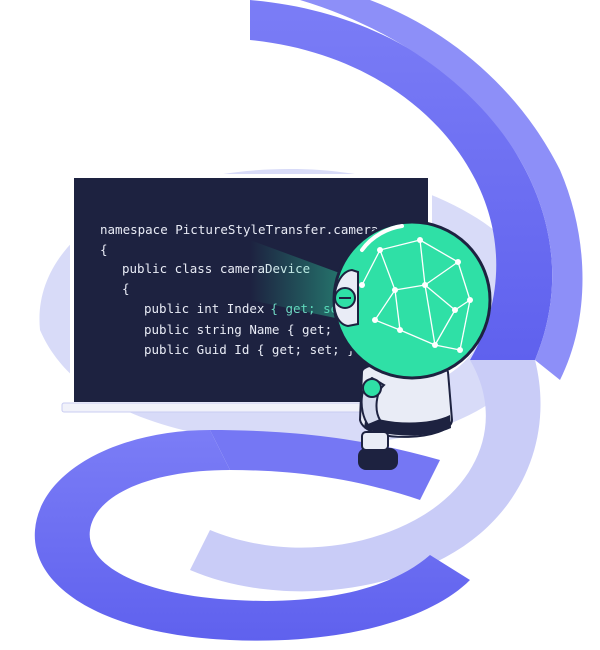 Image resolution: width=600 pixels, height=650 pixels. What do you see at coordinates (126, 288) in the screenshot?
I see `code-line-4: {` at bounding box center [126, 288].